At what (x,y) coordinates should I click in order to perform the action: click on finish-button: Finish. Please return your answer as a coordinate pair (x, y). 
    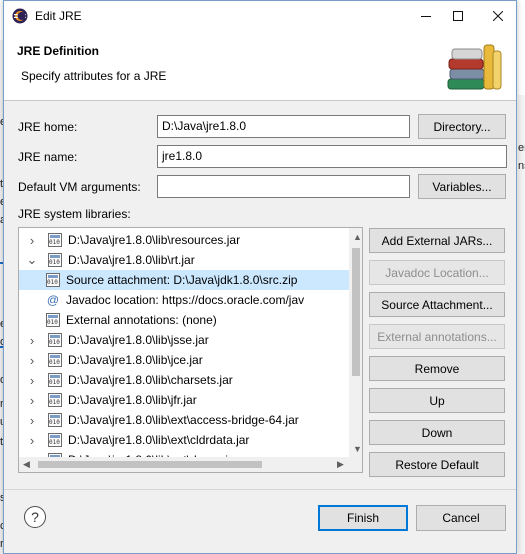
    Looking at the image, I should click on (363, 518).